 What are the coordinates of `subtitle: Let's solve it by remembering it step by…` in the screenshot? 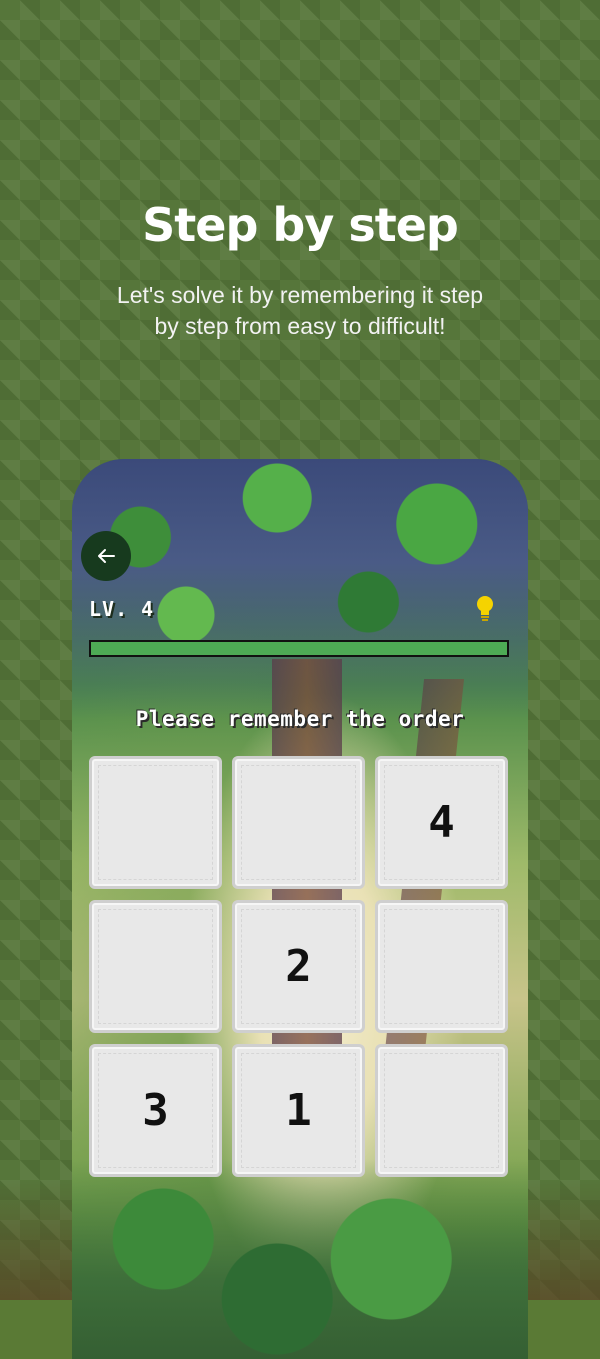 It's located at (300, 310).